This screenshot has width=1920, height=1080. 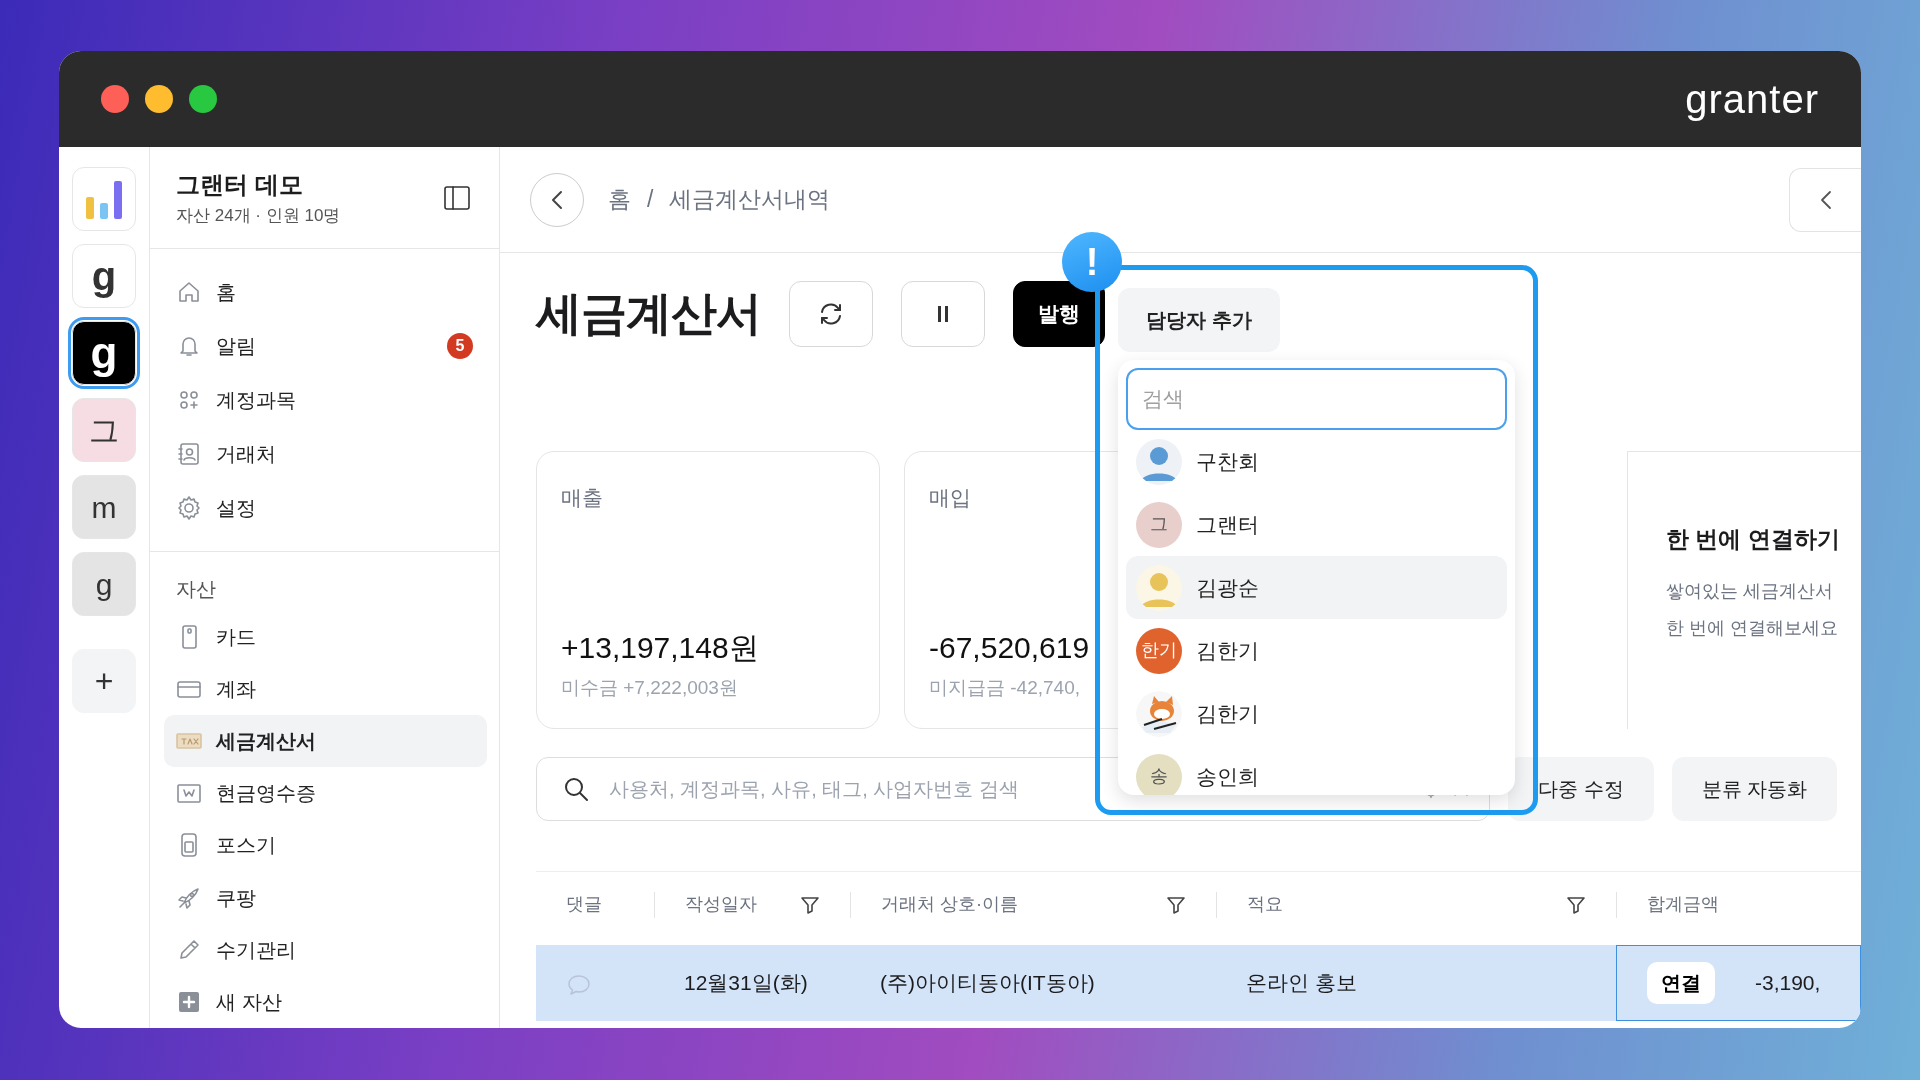 What do you see at coordinates (987, 983) in the screenshot?
I see `table-cell-text: (주)아이티동아(IT동아)` at bounding box center [987, 983].